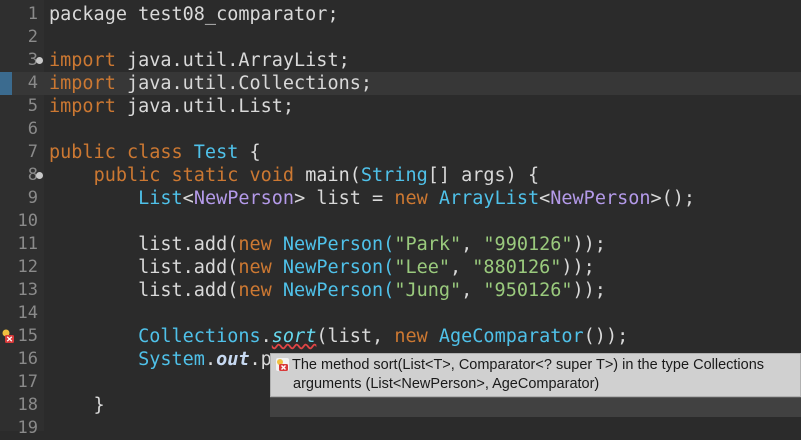 This screenshot has width=801, height=440. What do you see at coordinates (244, 83) in the screenshot?
I see `code-token: java.util.Collections;` at bounding box center [244, 83].